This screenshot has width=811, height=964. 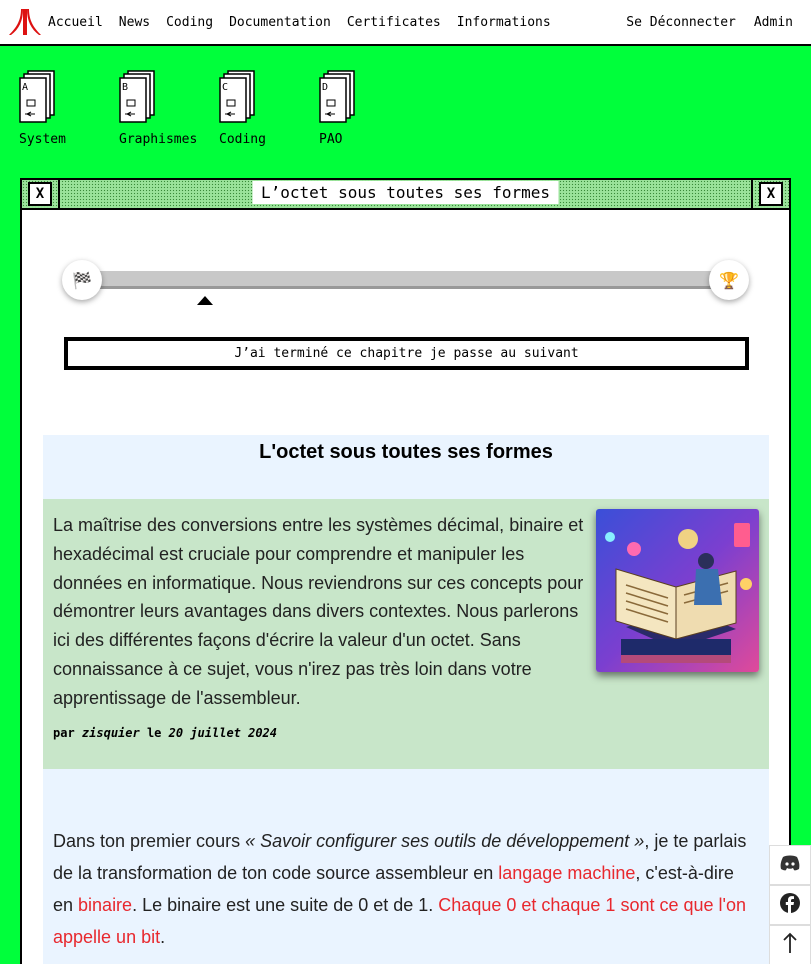 What do you see at coordinates (225, 87) in the screenshot?
I see `svg-text: C` at bounding box center [225, 87].